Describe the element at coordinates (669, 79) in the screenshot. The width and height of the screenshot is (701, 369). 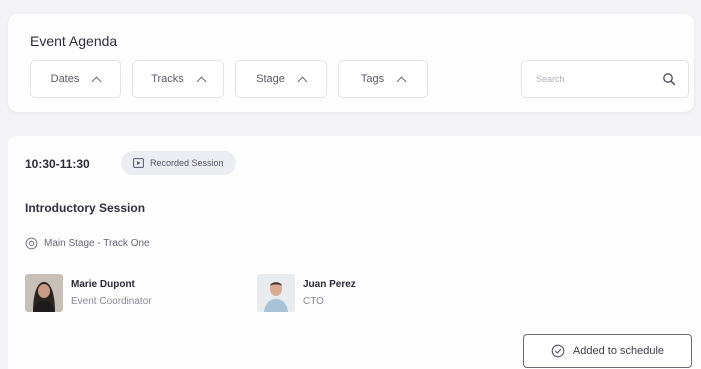
I see `search-icon` at that location.